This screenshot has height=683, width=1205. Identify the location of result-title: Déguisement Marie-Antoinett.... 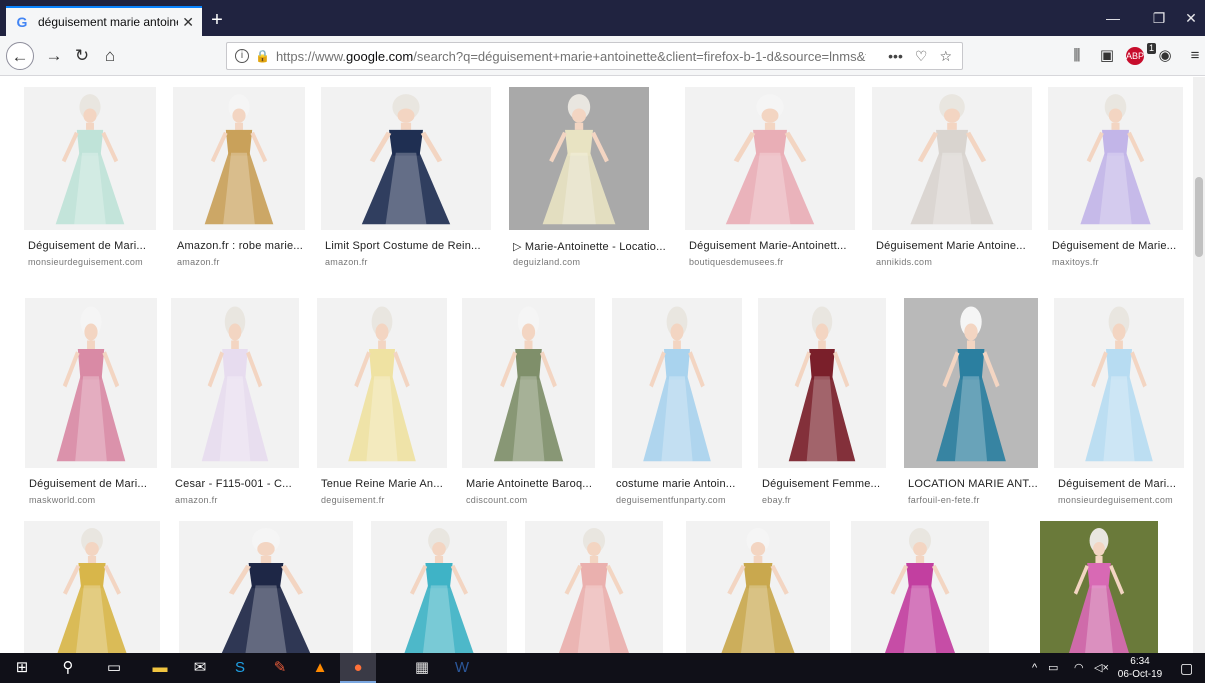
(769, 246).